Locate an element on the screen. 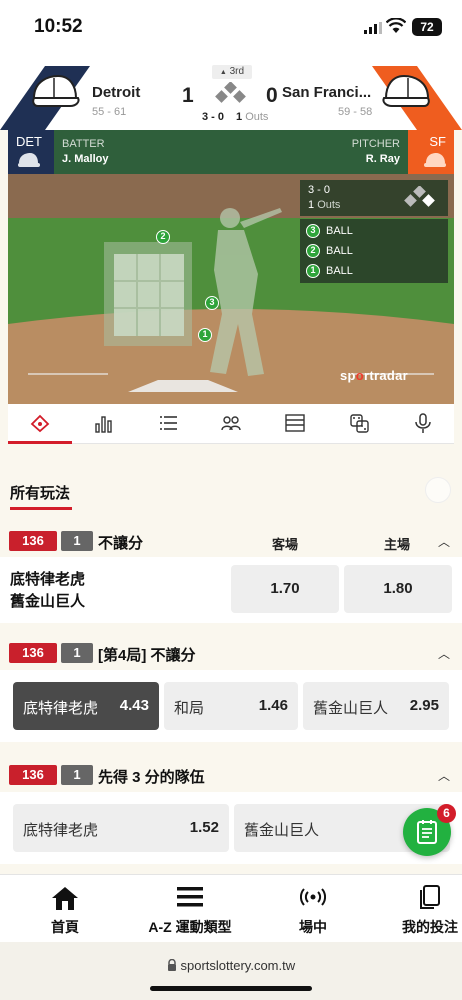 The width and height of the screenshot is (462, 1000). pitch-row: 3 BALL is located at coordinates (329, 231).